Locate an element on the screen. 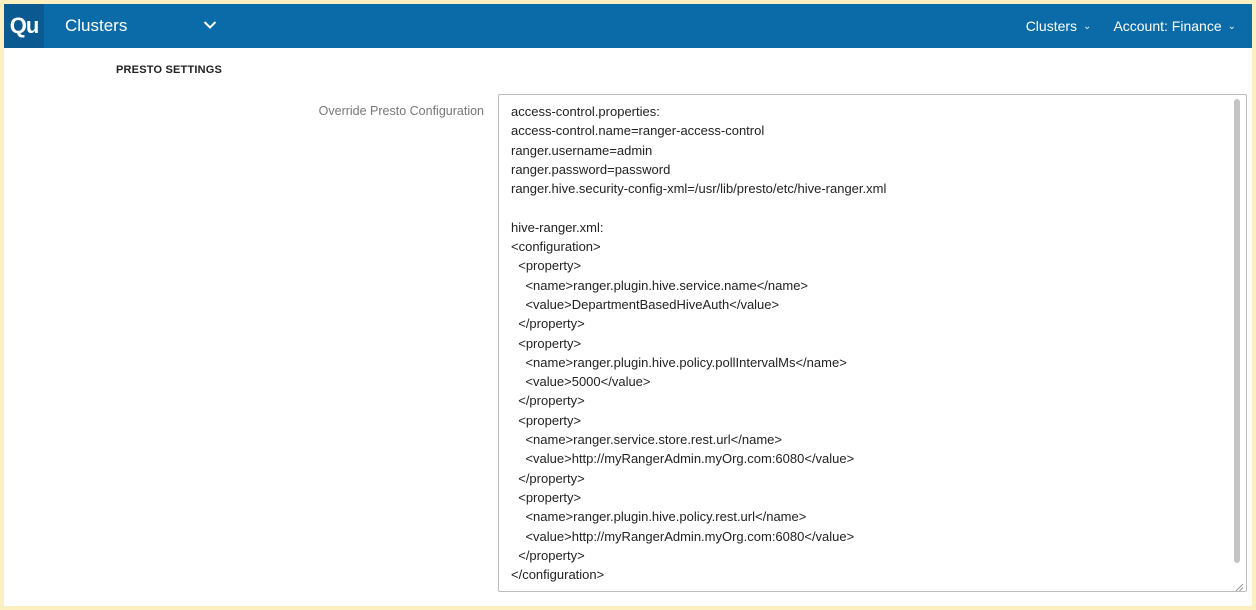 This screenshot has height=610, width=1256. config-line: </configuration> is located at coordinates (558, 575).